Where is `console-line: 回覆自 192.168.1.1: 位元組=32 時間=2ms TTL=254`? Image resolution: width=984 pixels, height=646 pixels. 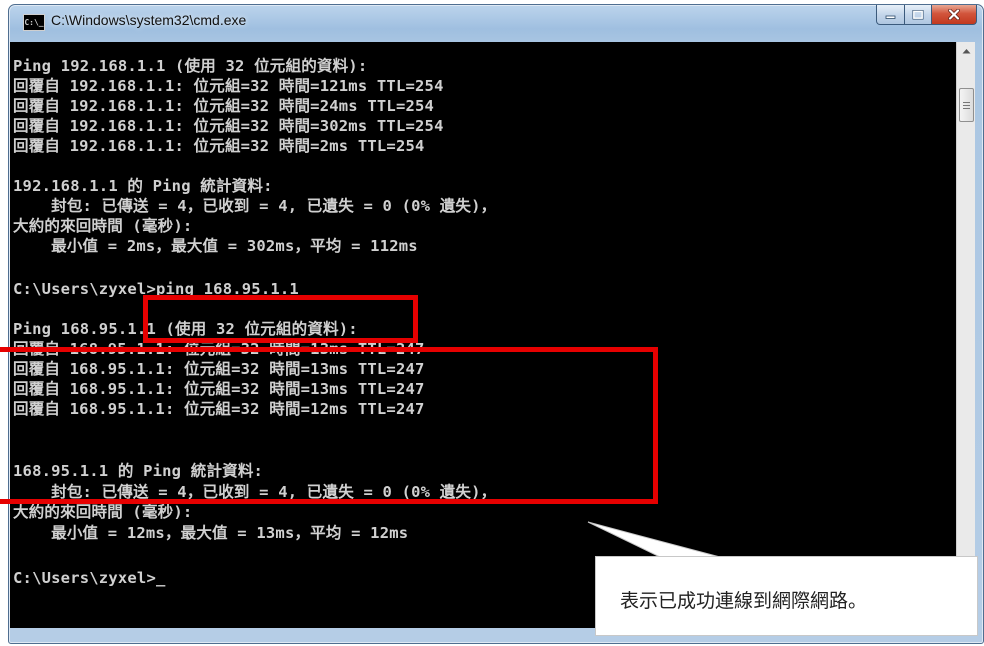 console-line: 回覆自 192.168.1.1: 位元組=32 時間=2ms TTL=254 is located at coordinates (219, 146).